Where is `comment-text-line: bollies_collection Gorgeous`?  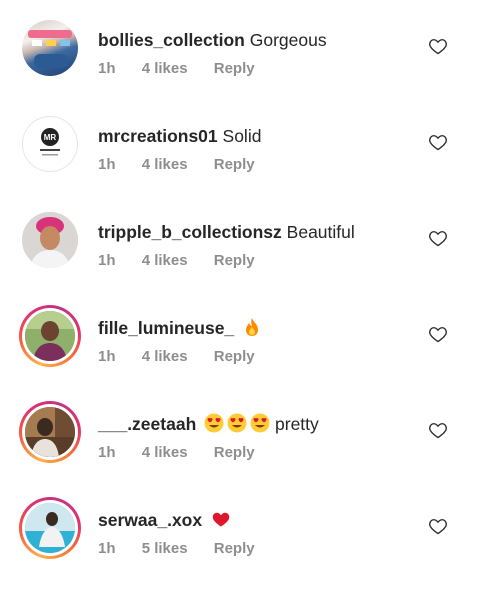 comment-text-line: bollies_collection Gorgeous is located at coordinates (212, 40).